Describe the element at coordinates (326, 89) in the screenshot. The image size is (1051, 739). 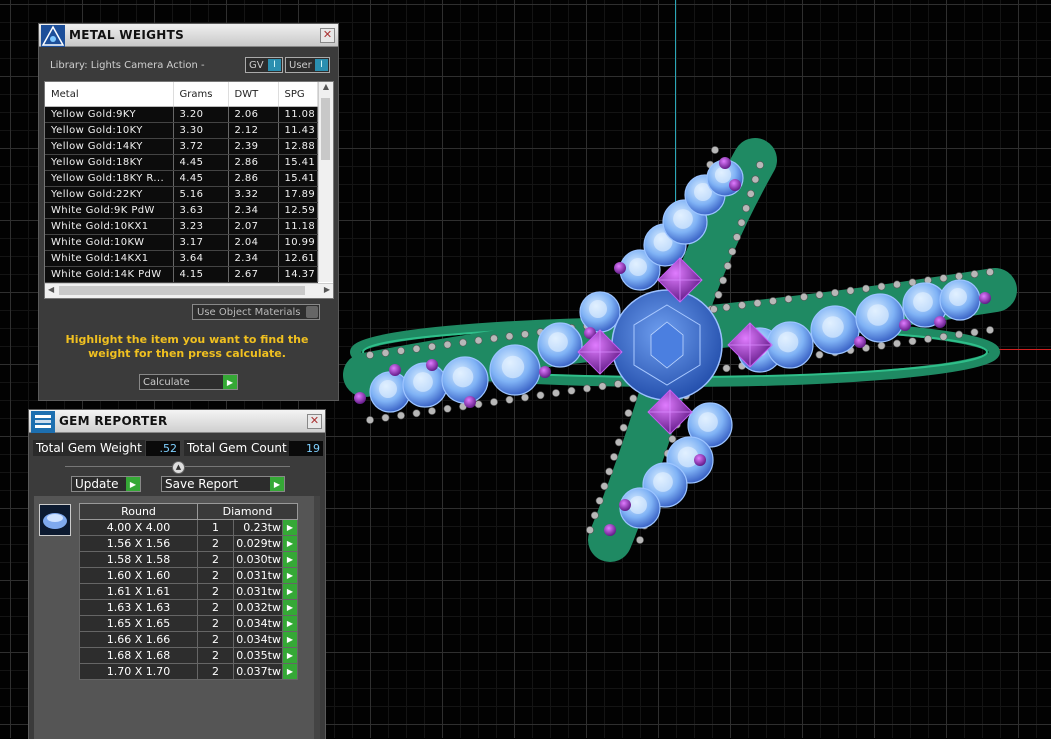
I see `scroll-up-icon: ▲` at that location.